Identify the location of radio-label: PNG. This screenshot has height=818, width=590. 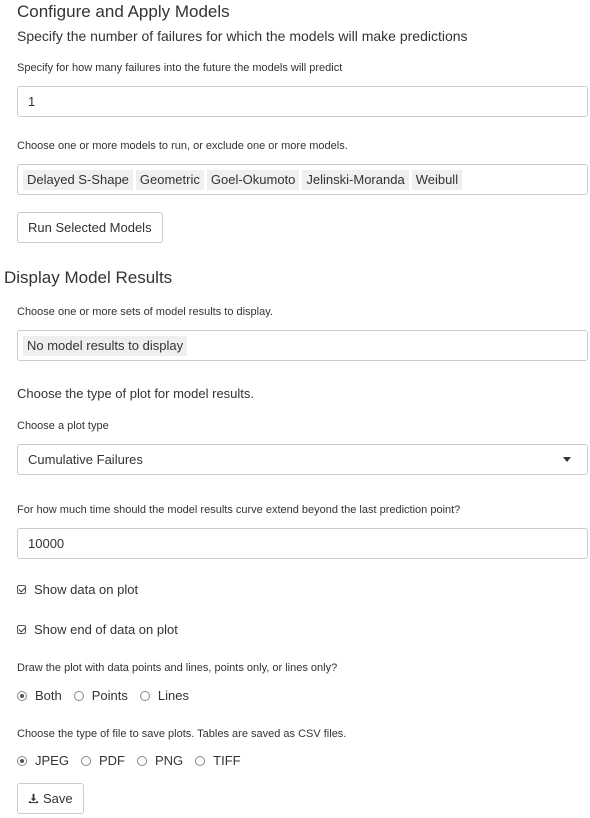
(169, 760).